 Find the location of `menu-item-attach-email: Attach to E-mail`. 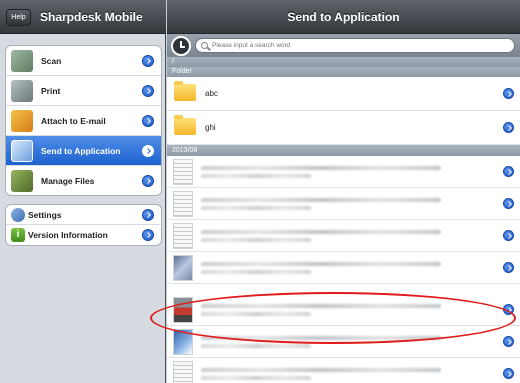

menu-item-attach-email: Attach to E-mail is located at coordinates (83, 121).